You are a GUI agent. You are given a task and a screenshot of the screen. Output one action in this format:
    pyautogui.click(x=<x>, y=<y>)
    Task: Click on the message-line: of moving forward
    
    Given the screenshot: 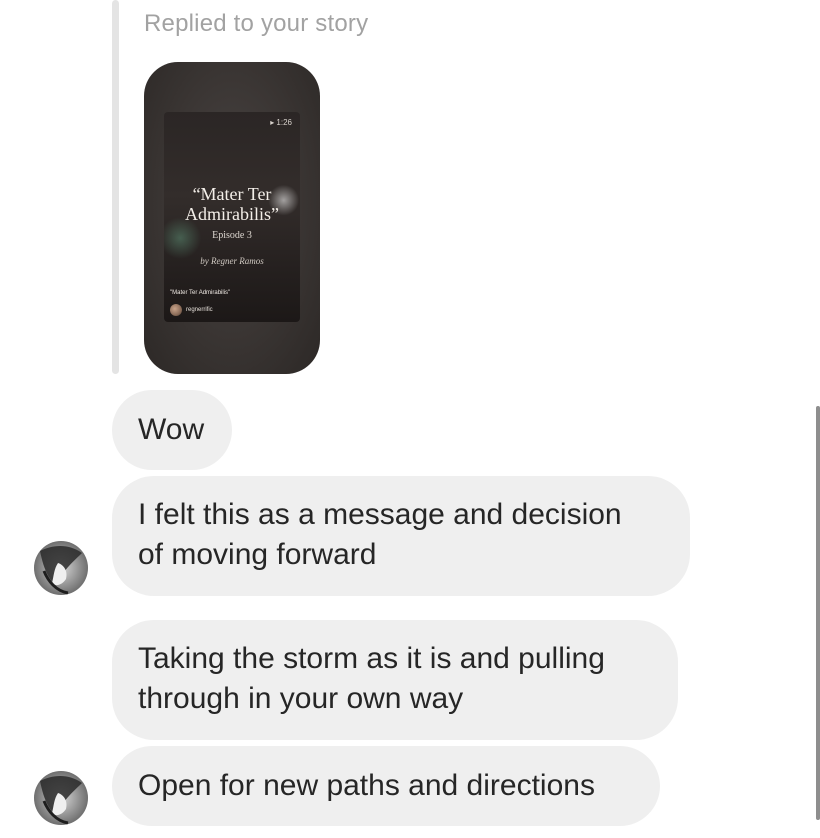 What is the action you would take?
    pyautogui.click(x=257, y=554)
    